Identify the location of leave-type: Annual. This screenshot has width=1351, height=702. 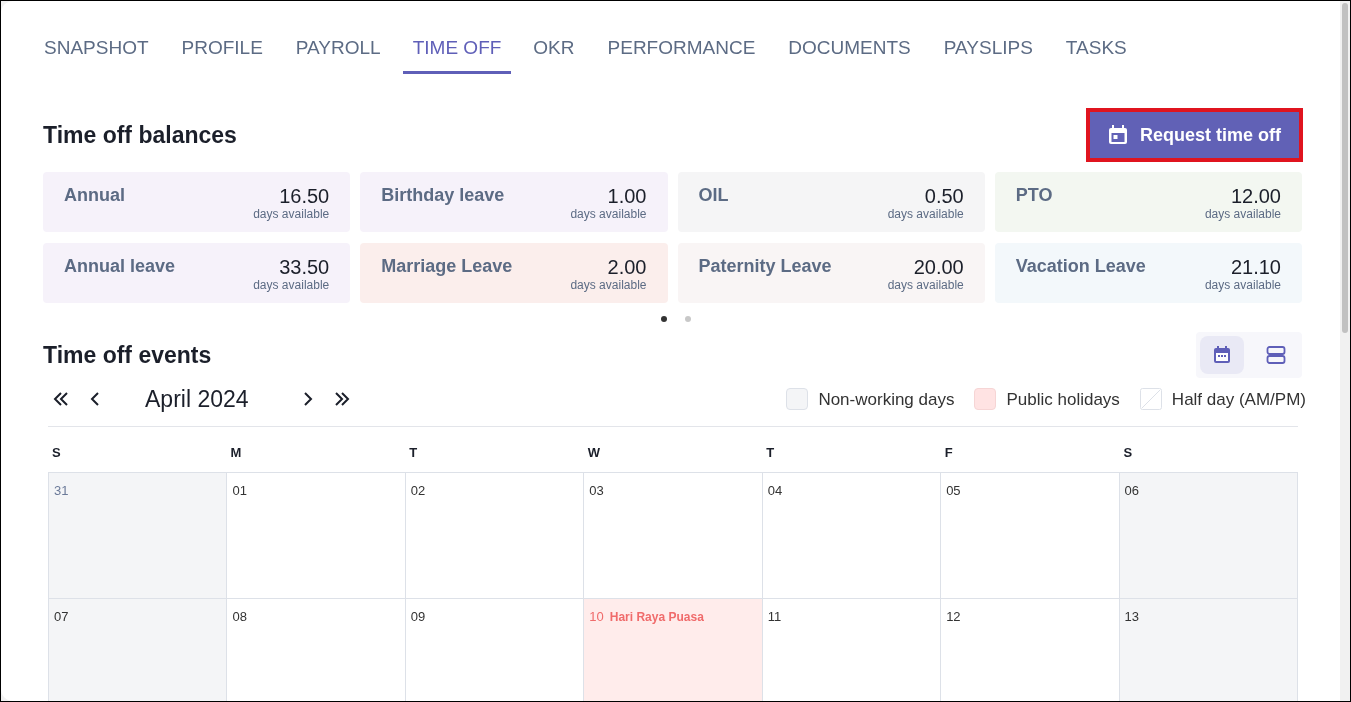
(94, 195).